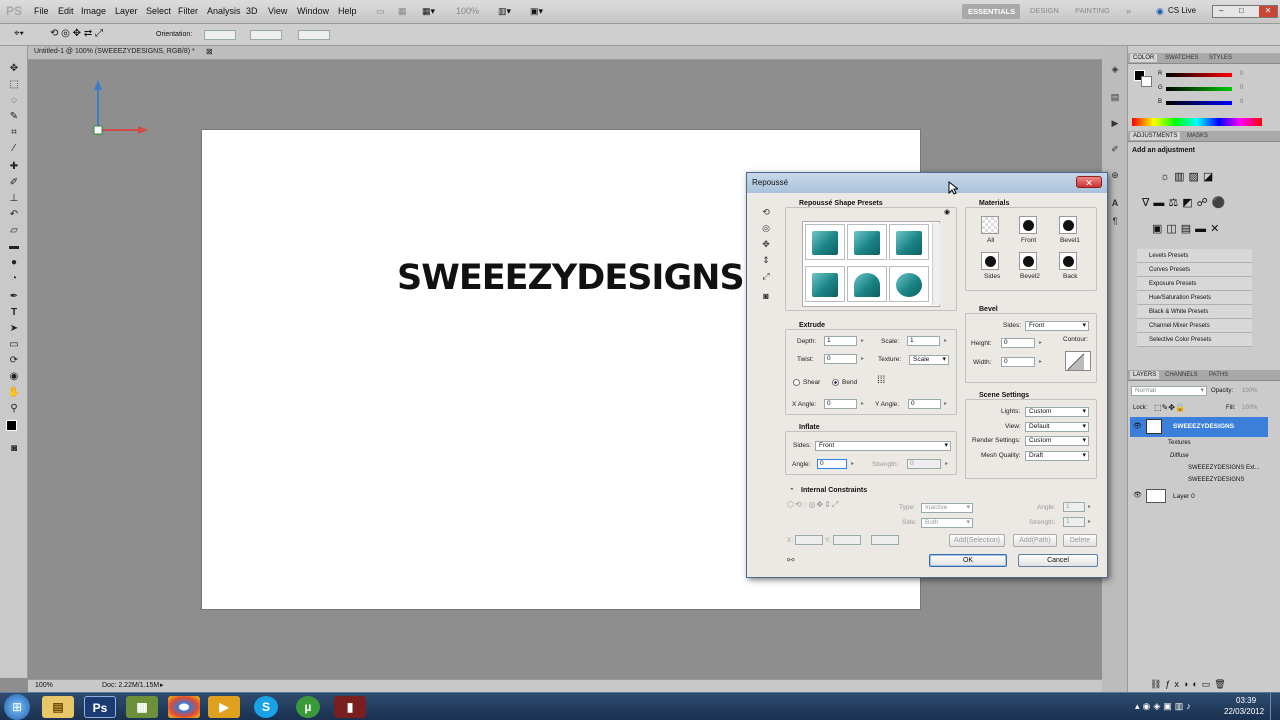 The image size is (1280, 720). Describe the element at coordinates (1185, 202) in the screenshot. I see `adjustment-icons-row2: ∇▬⚖◩☍⚫` at that location.